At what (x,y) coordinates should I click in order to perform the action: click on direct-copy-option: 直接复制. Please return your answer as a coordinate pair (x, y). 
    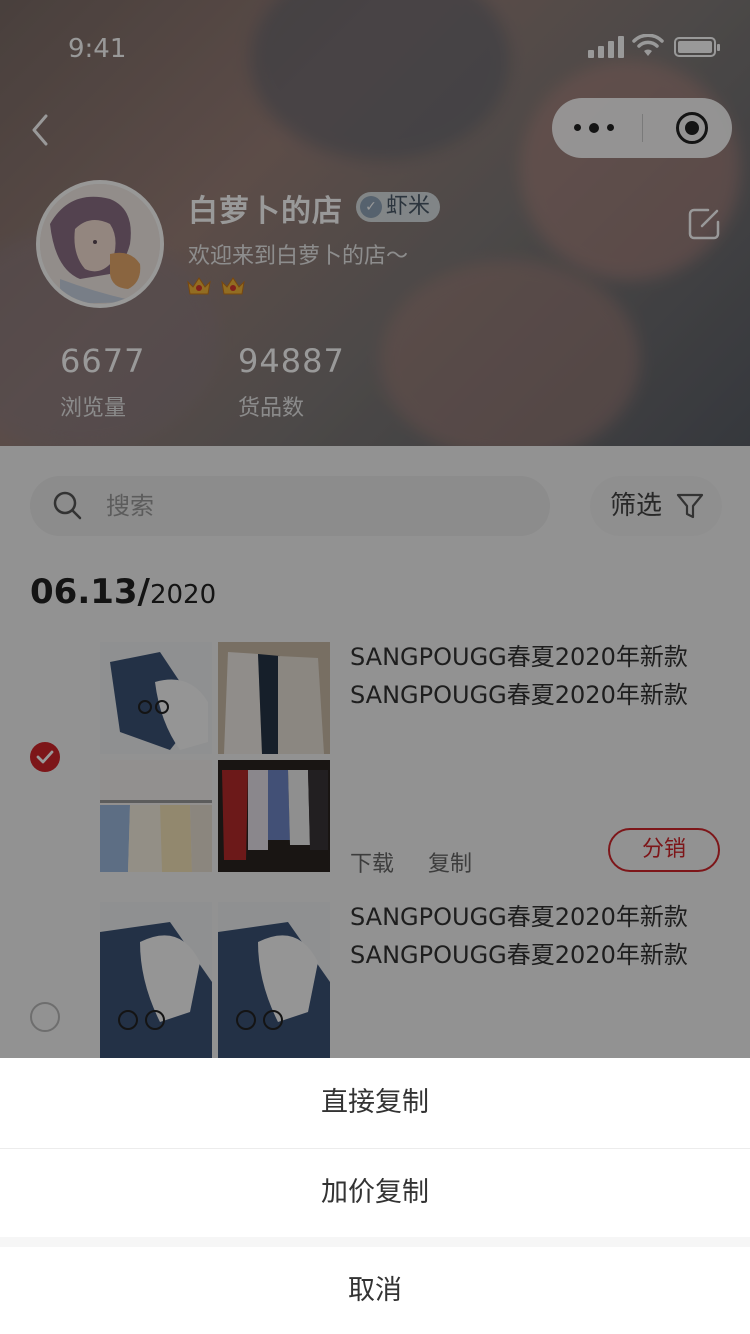
    Looking at the image, I should click on (375, 1103).